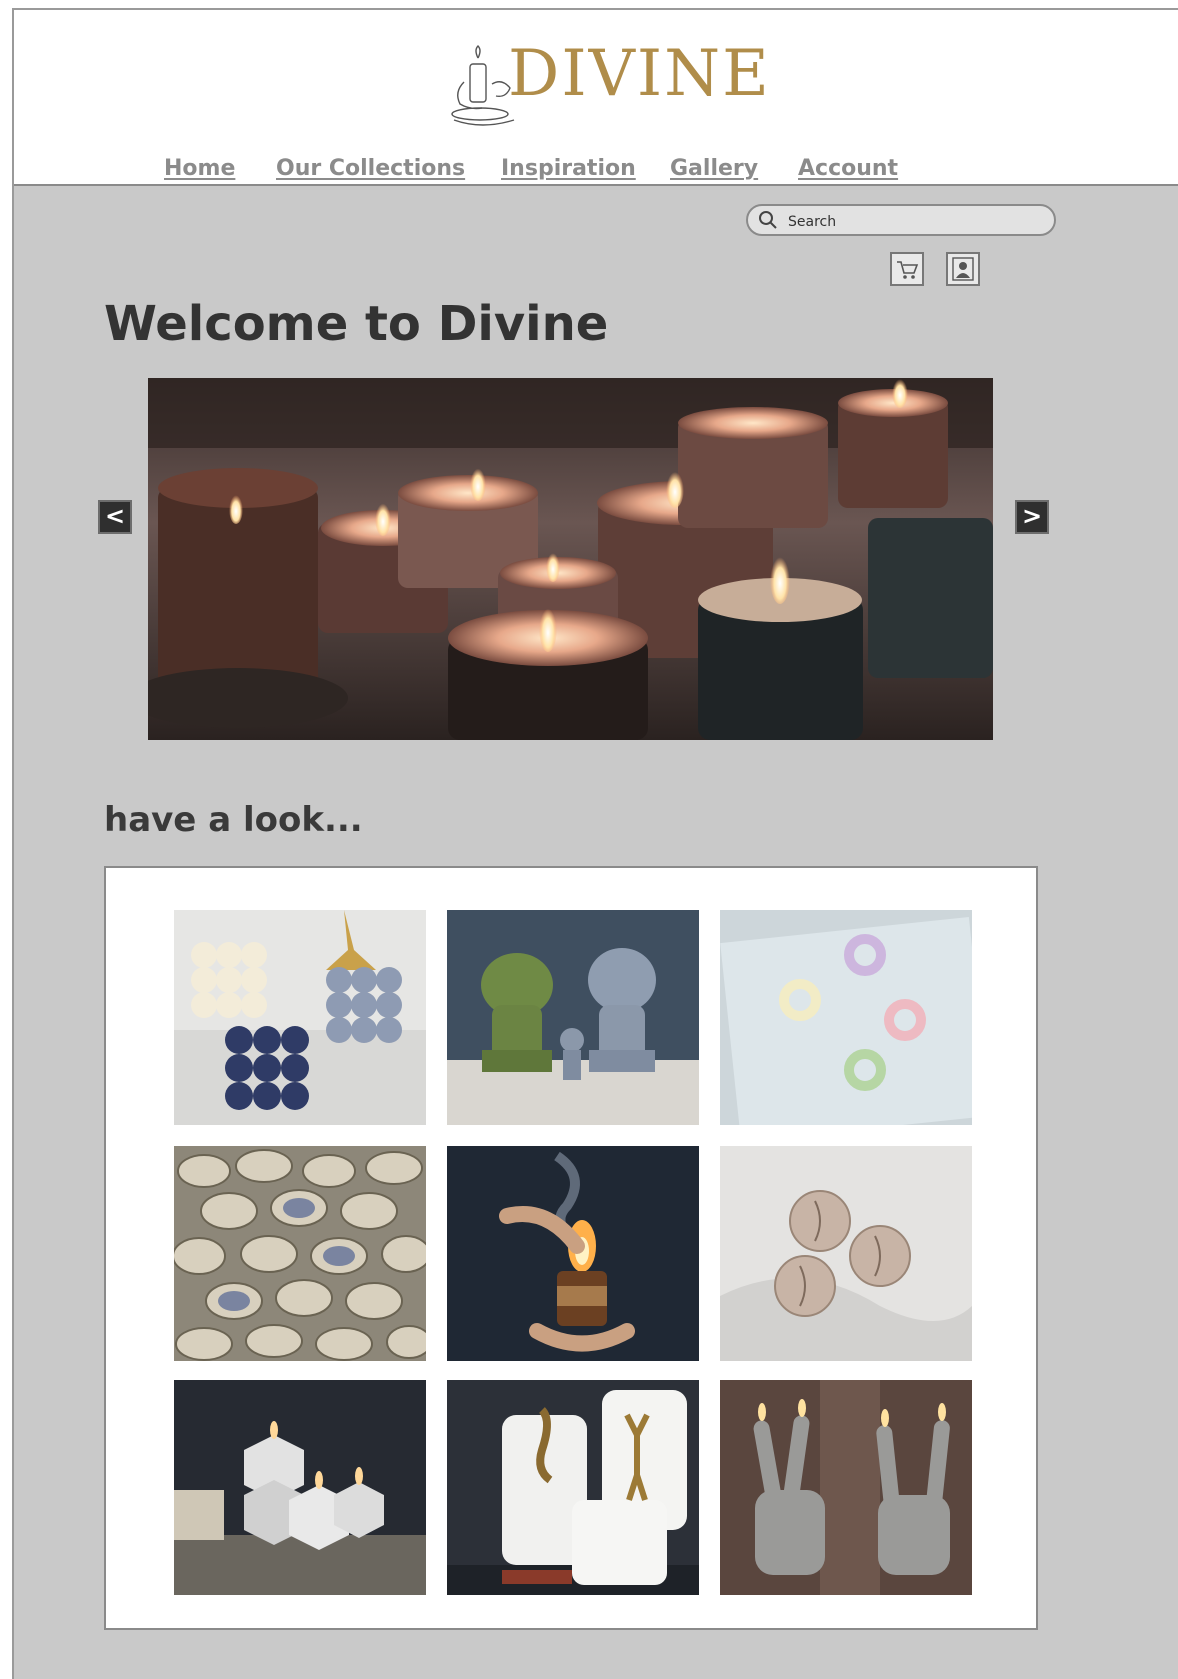 Image resolution: width=1178 pixels, height=1679 pixels. I want to click on figure-pillar-candles-image, so click(573, 1487).